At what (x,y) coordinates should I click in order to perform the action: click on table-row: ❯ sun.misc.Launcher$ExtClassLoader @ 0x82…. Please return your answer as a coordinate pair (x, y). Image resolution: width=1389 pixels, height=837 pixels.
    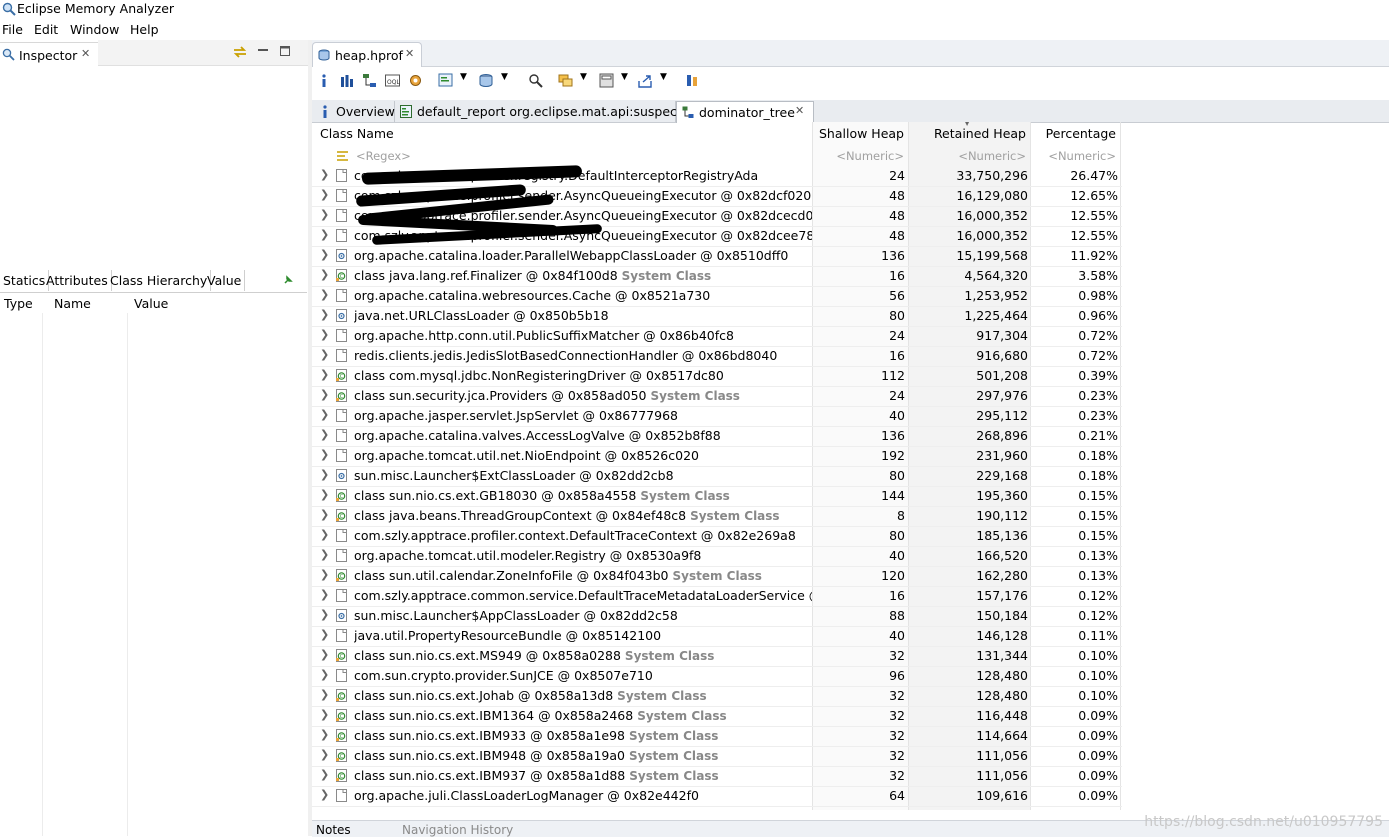
    Looking at the image, I should click on (717, 476).